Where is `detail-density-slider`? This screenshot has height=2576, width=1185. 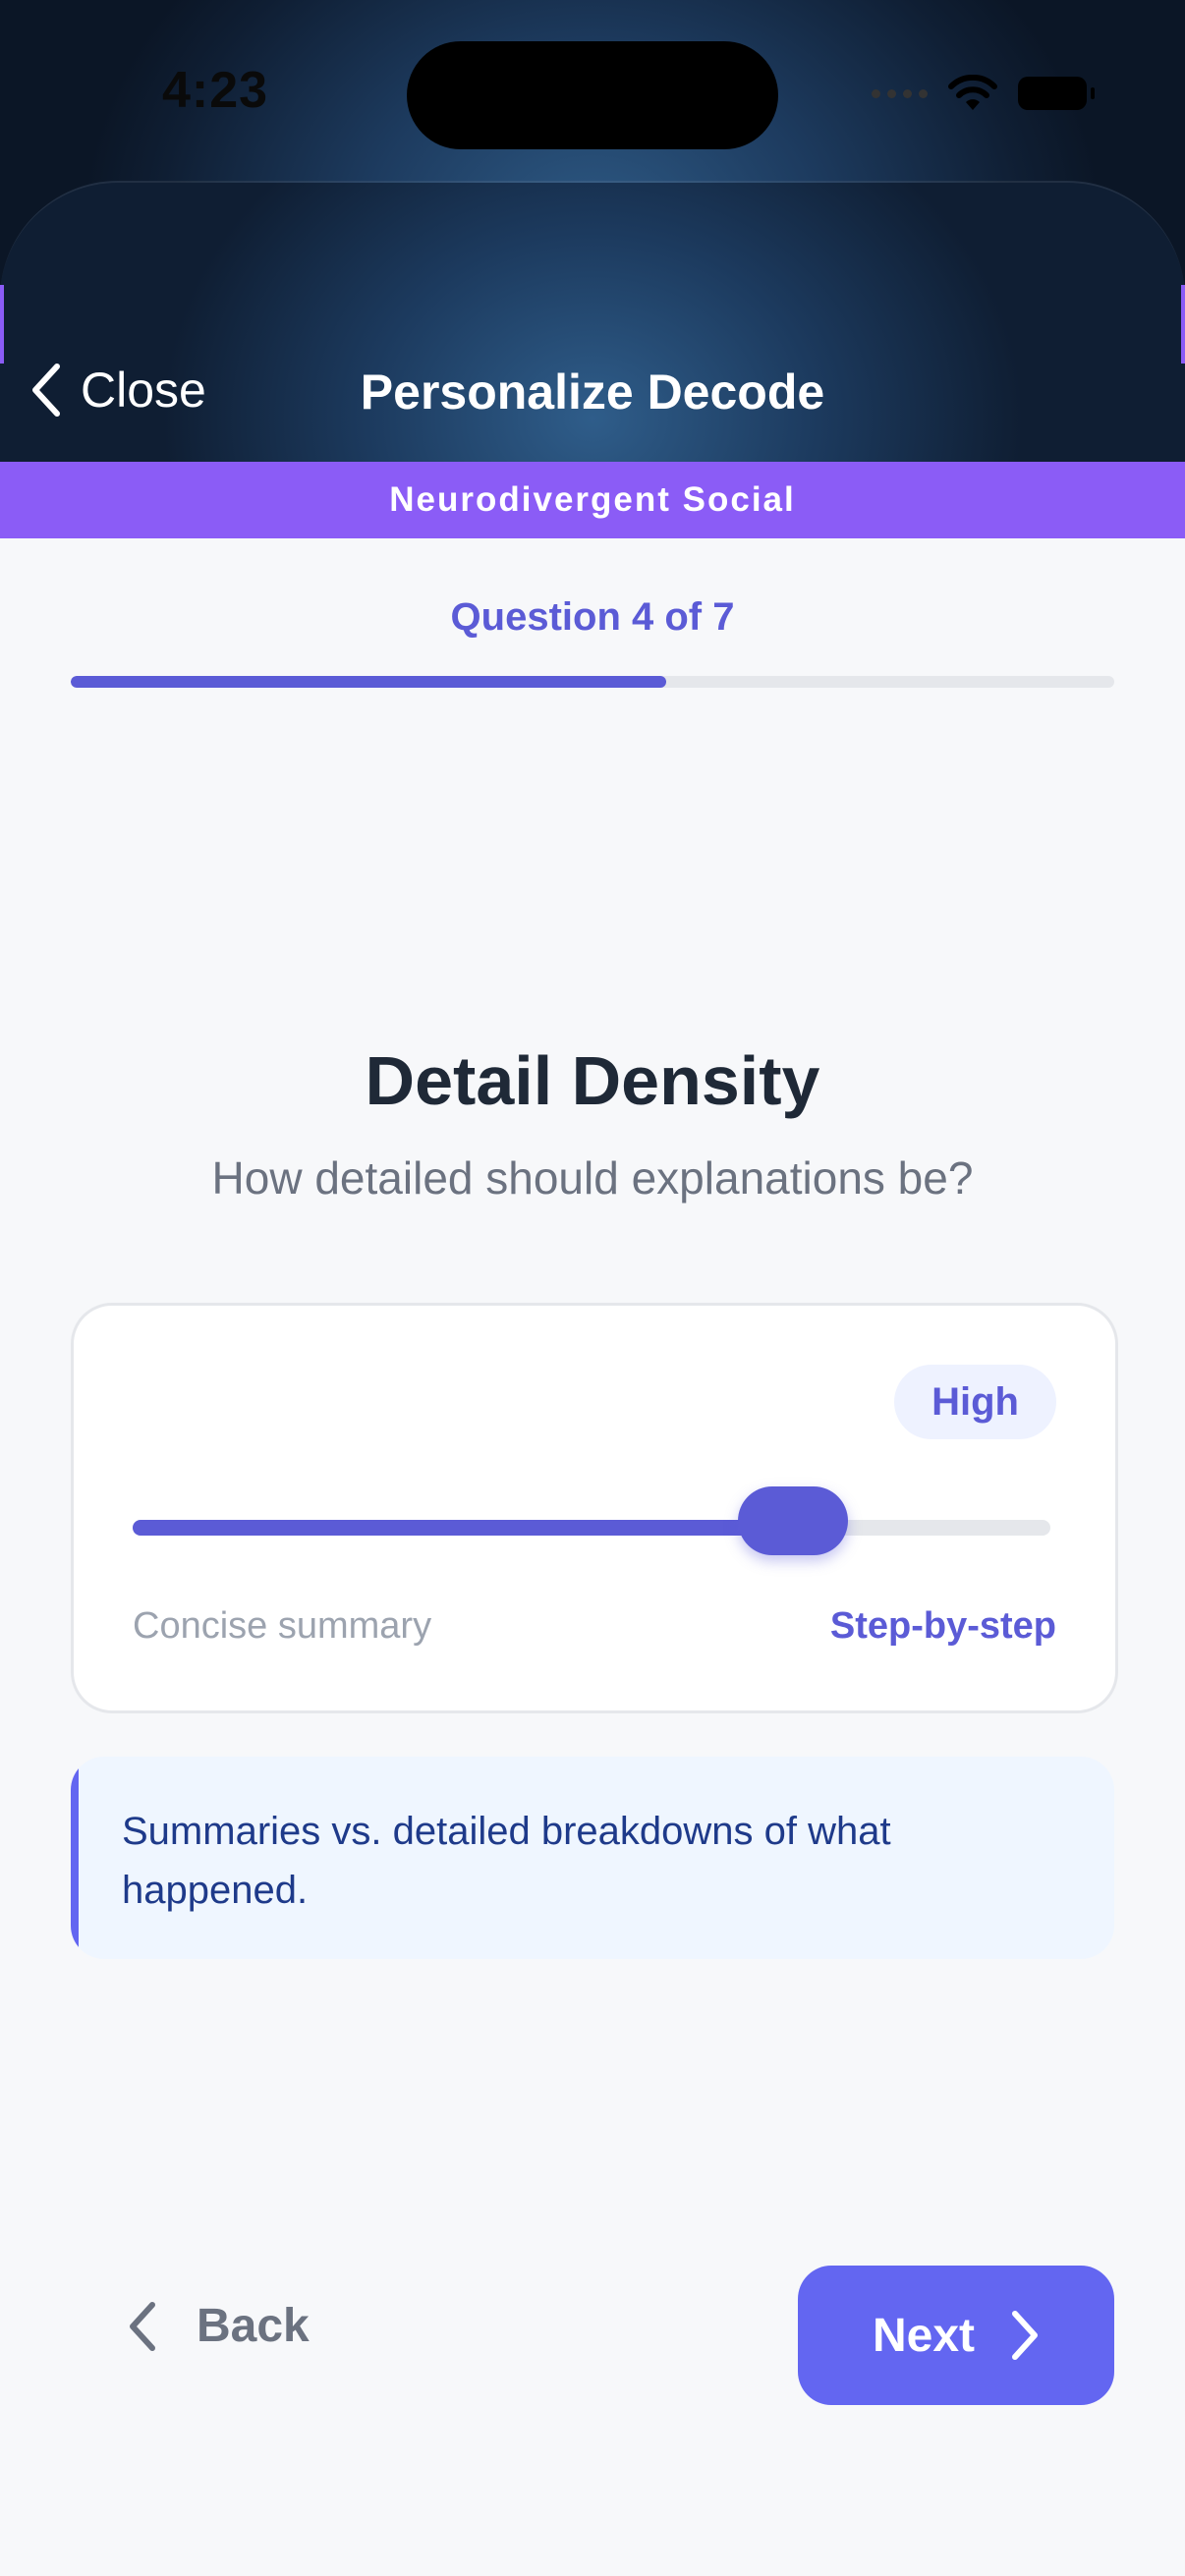
detail-density-slider is located at coordinates (592, 1520).